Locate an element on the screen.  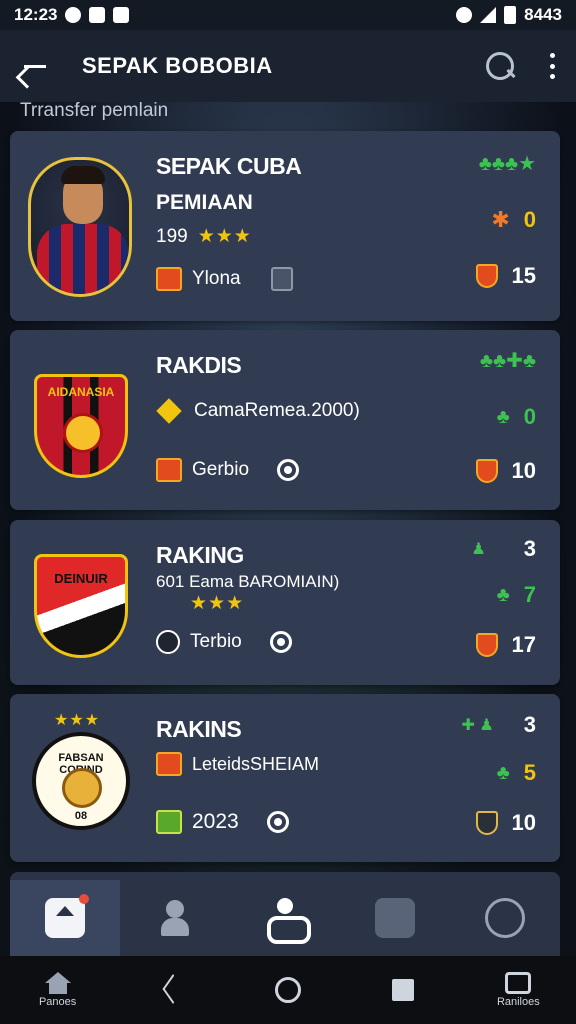
tab-team is located at coordinates (285, 918).